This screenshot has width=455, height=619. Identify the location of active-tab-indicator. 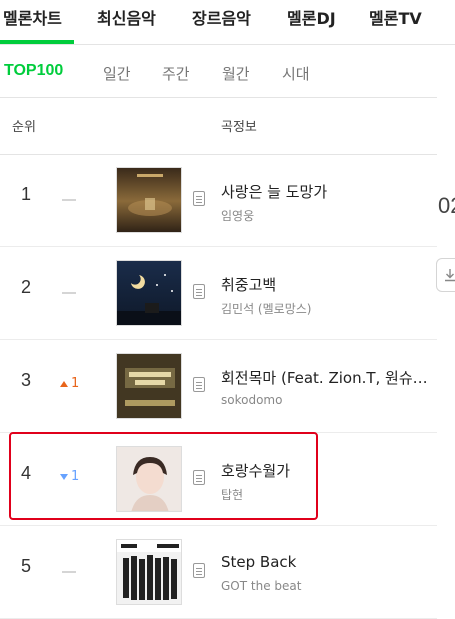
(37, 42).